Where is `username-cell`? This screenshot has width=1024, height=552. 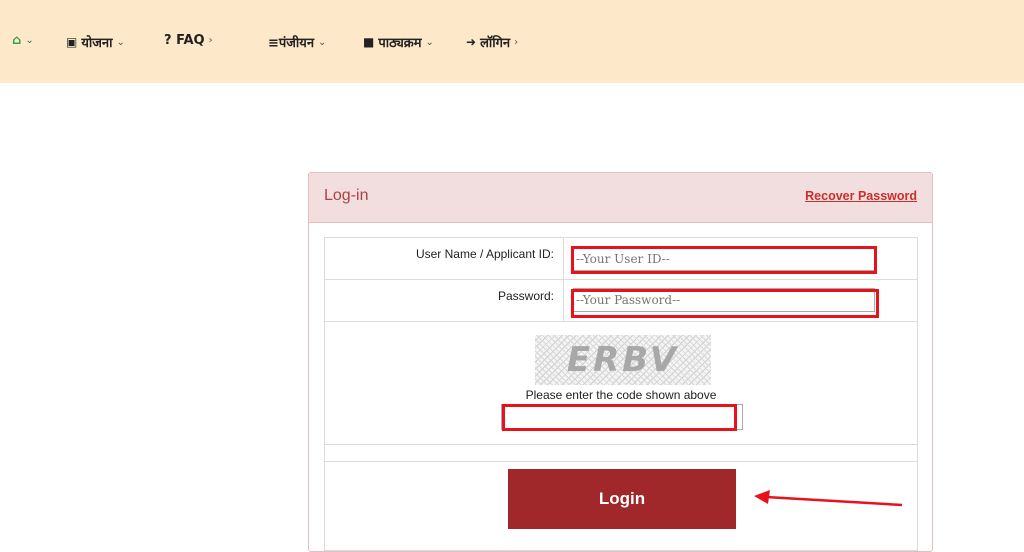 username-cell is located at coordinates (740, 258).